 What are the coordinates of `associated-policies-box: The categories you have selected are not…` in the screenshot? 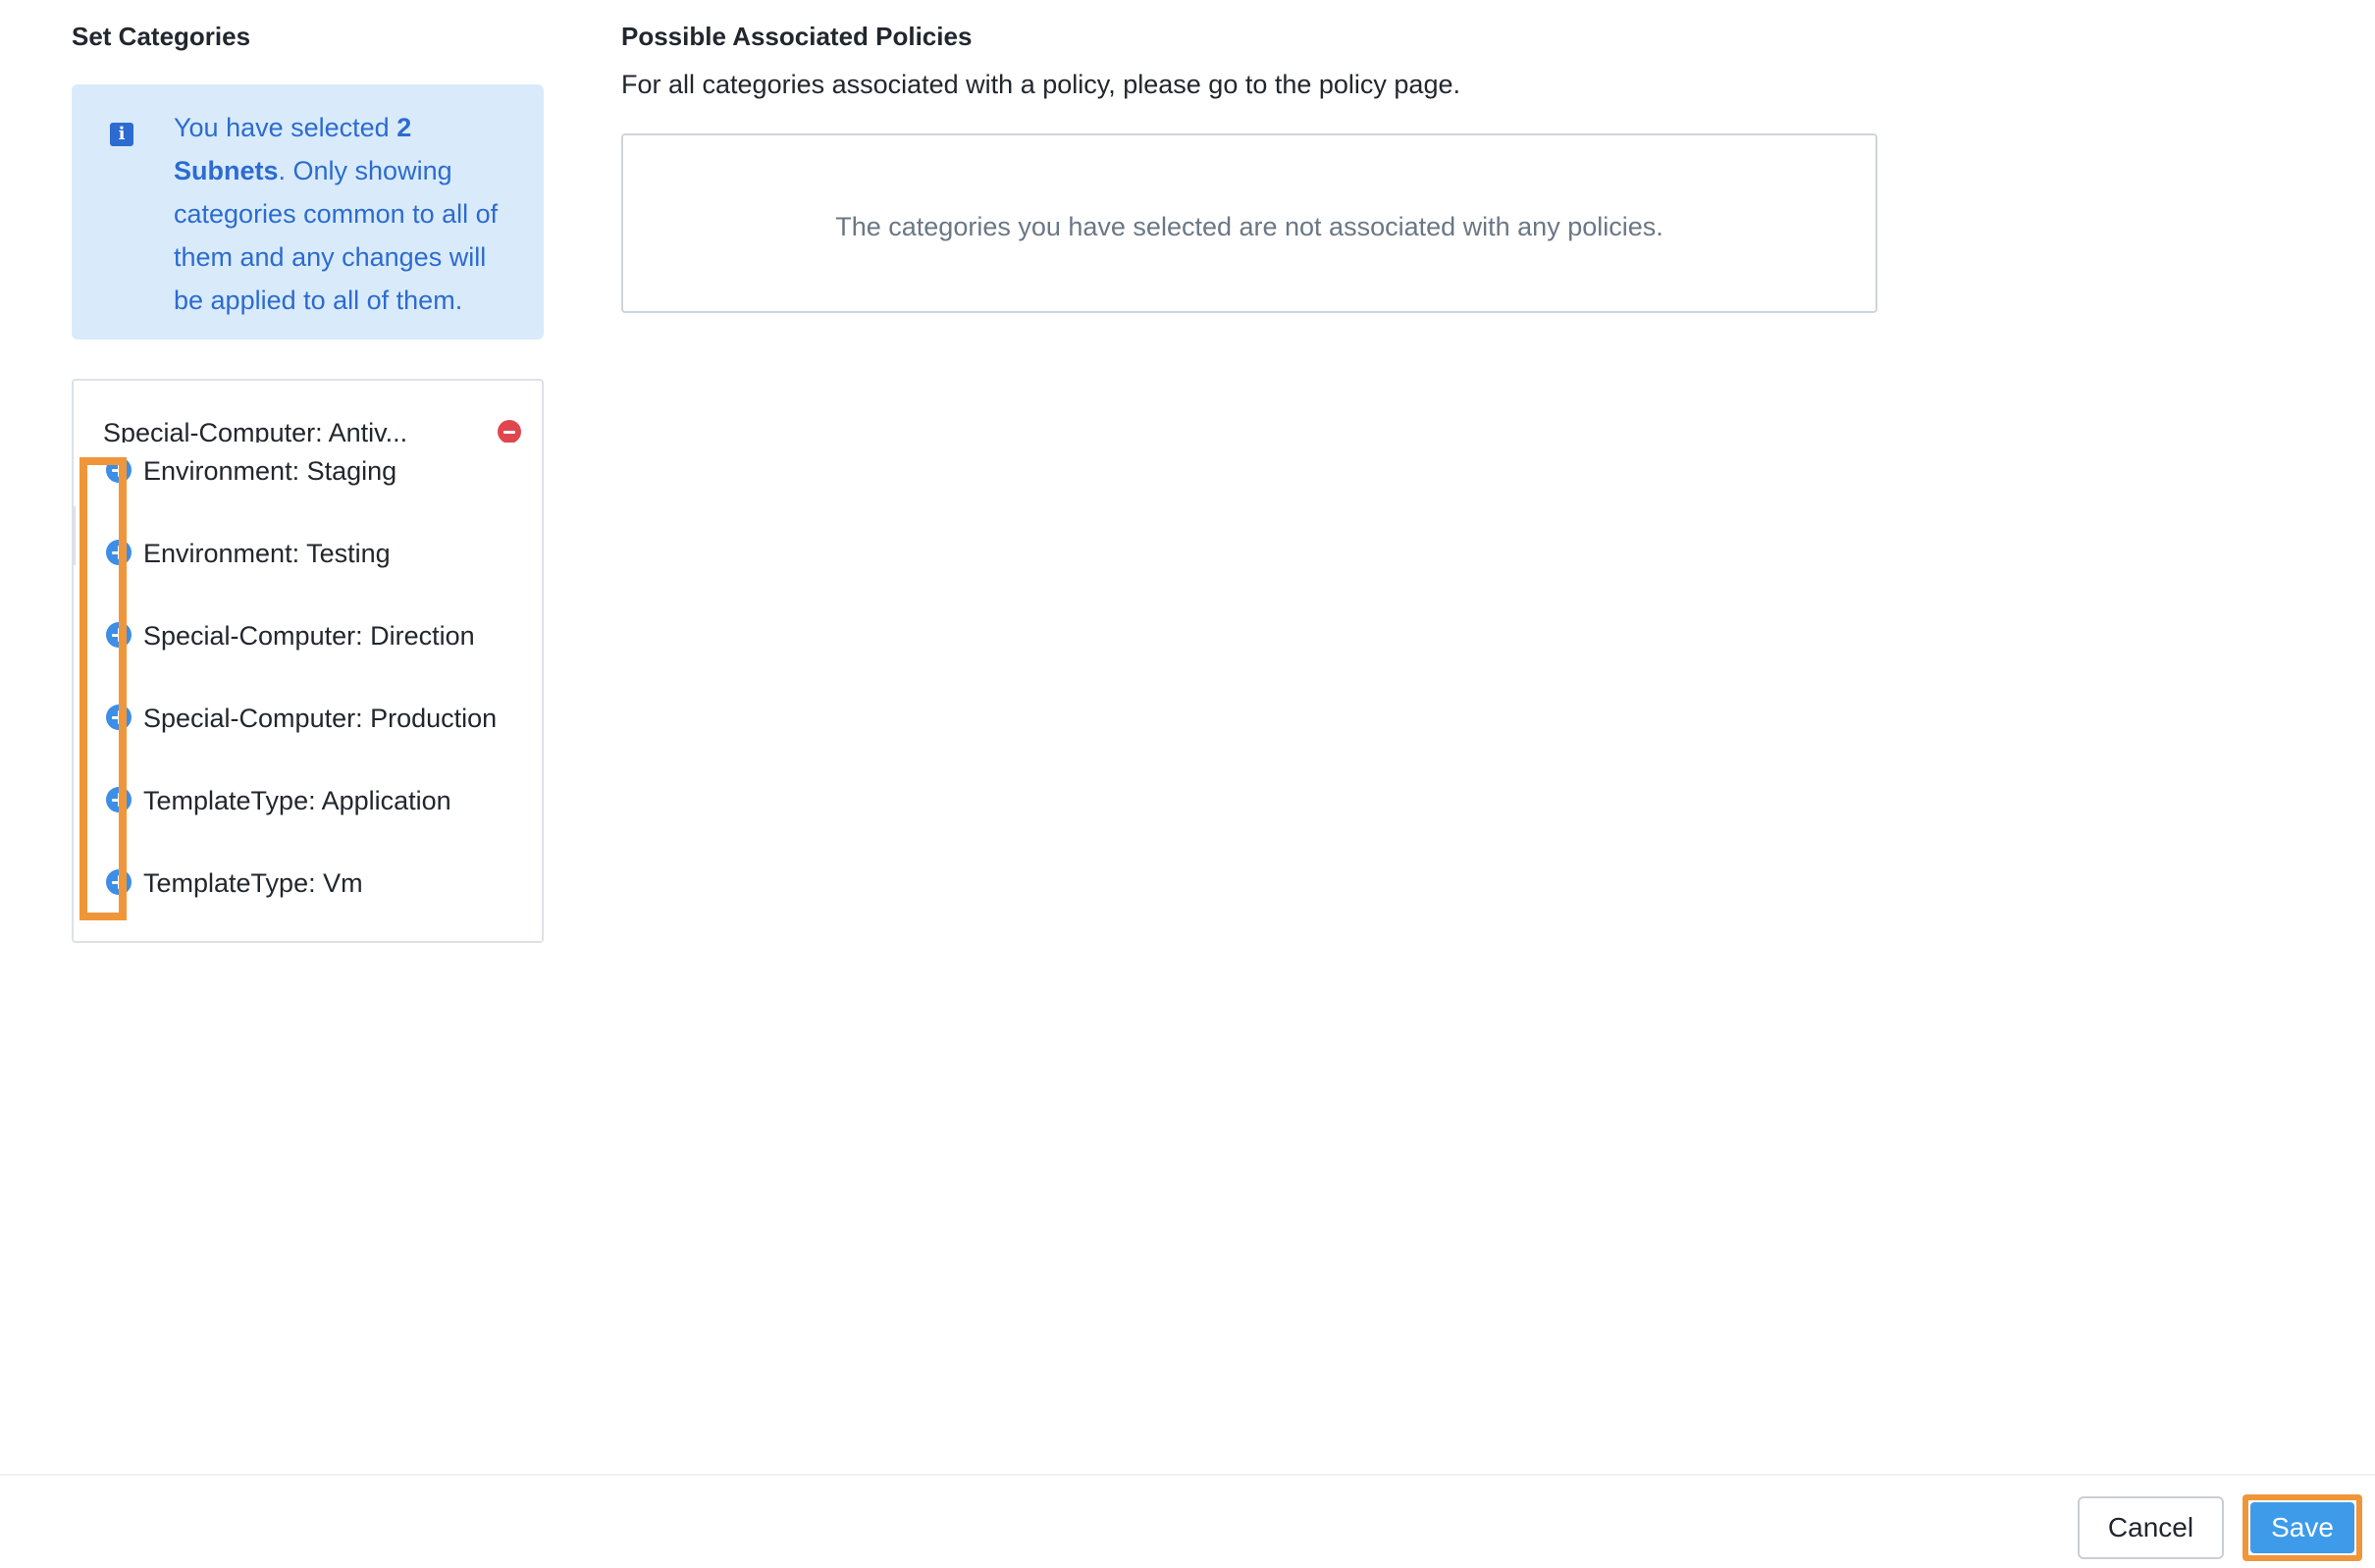 It's located at (1249, 223).